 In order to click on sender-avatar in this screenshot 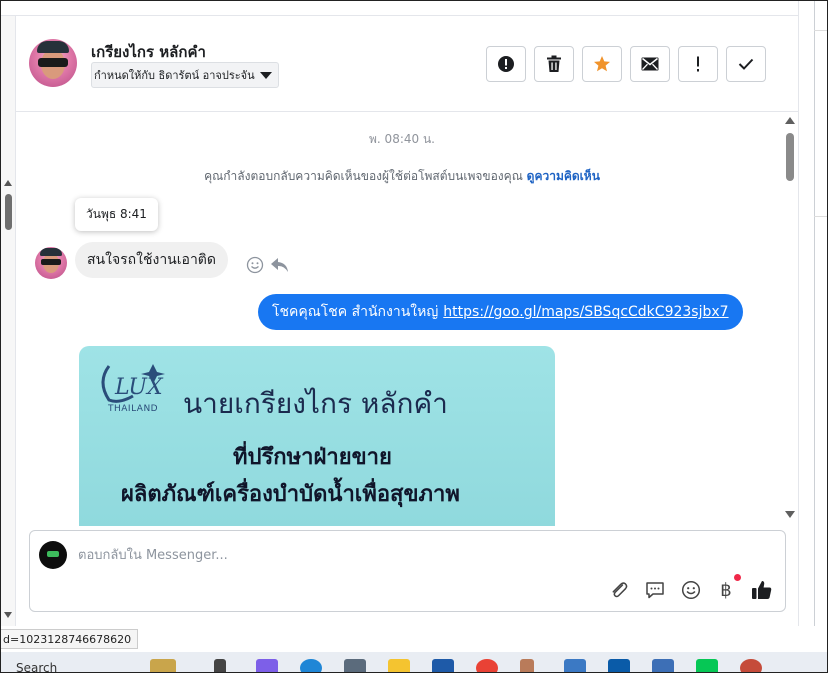, I will do `click(51, 263)`.